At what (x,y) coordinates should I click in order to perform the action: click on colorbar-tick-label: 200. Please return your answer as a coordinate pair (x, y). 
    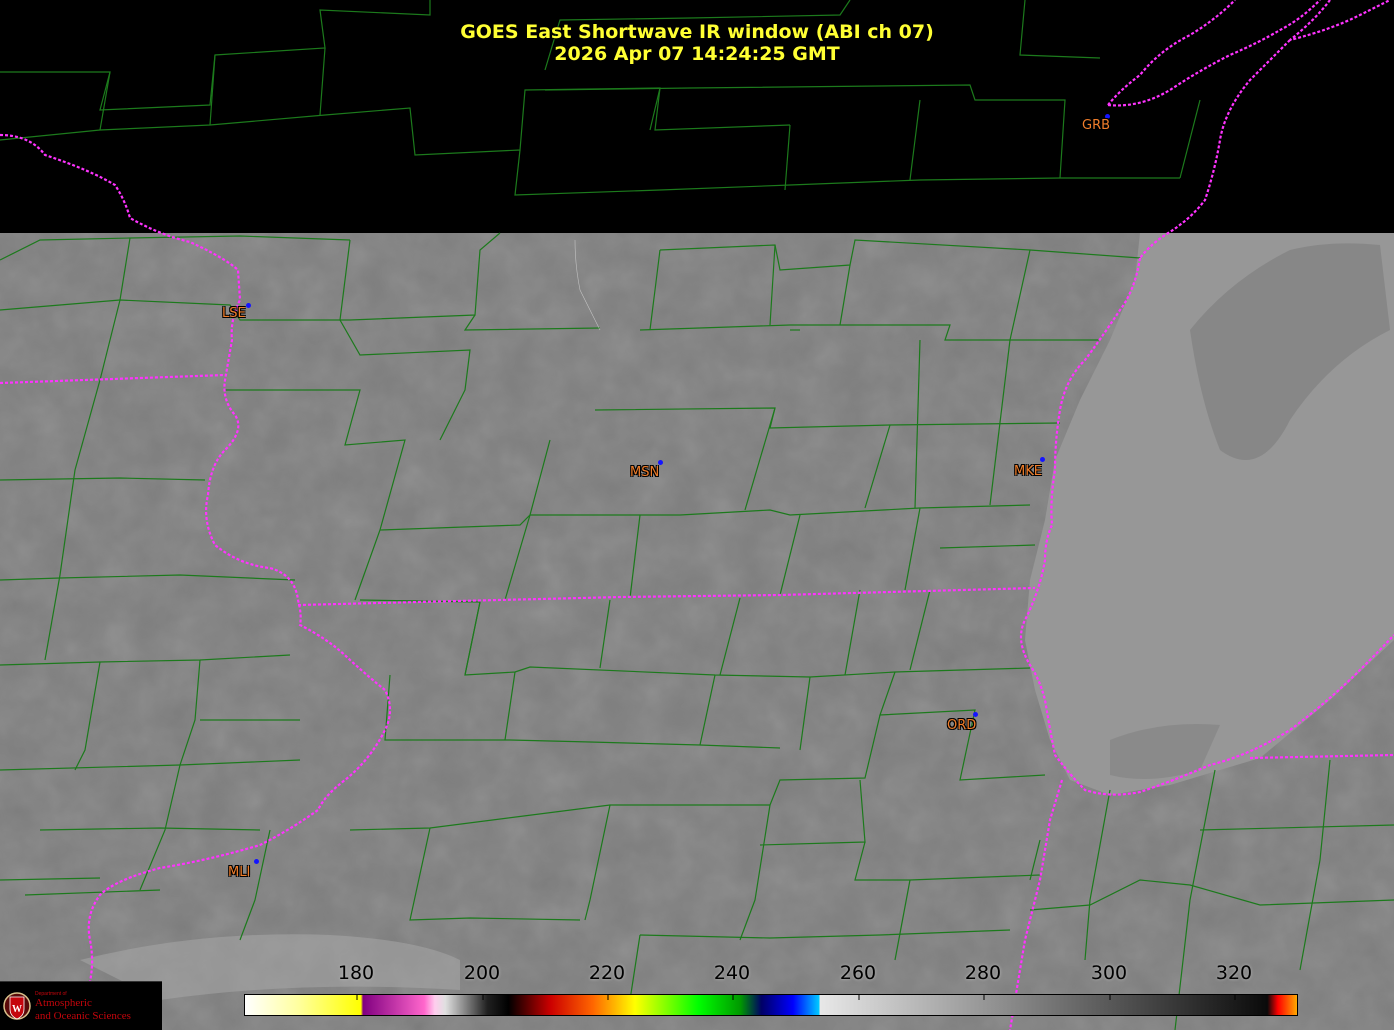
    Looking at the image, I should click on (482, 973).